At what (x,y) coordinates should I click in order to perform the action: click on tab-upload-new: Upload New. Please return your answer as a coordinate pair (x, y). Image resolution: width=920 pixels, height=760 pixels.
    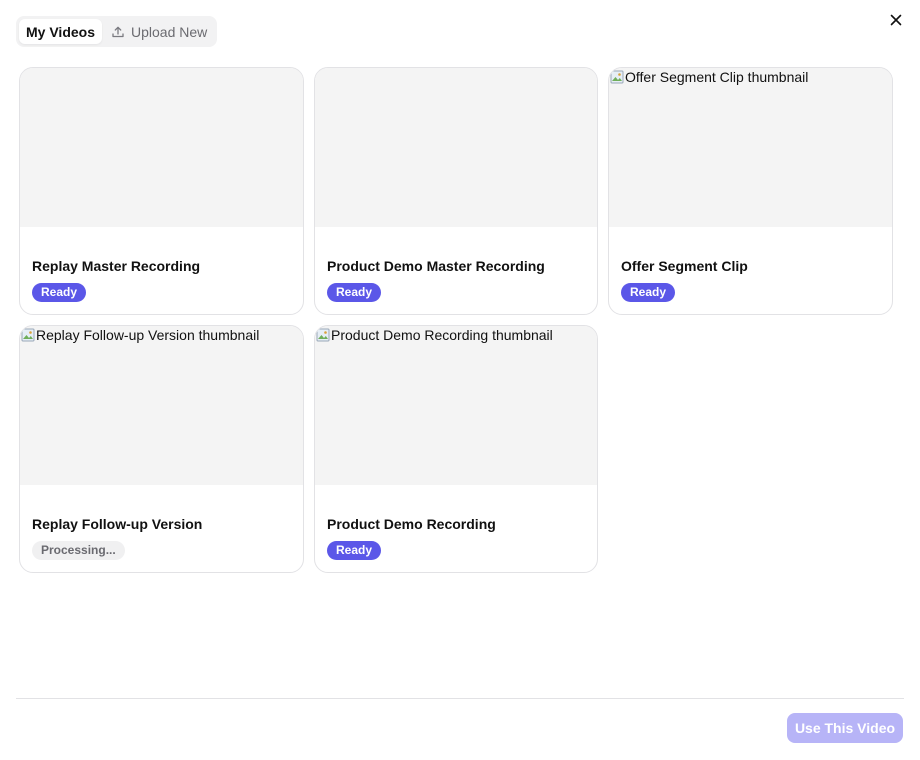
    Looking at the image, I should click on (159, 31).